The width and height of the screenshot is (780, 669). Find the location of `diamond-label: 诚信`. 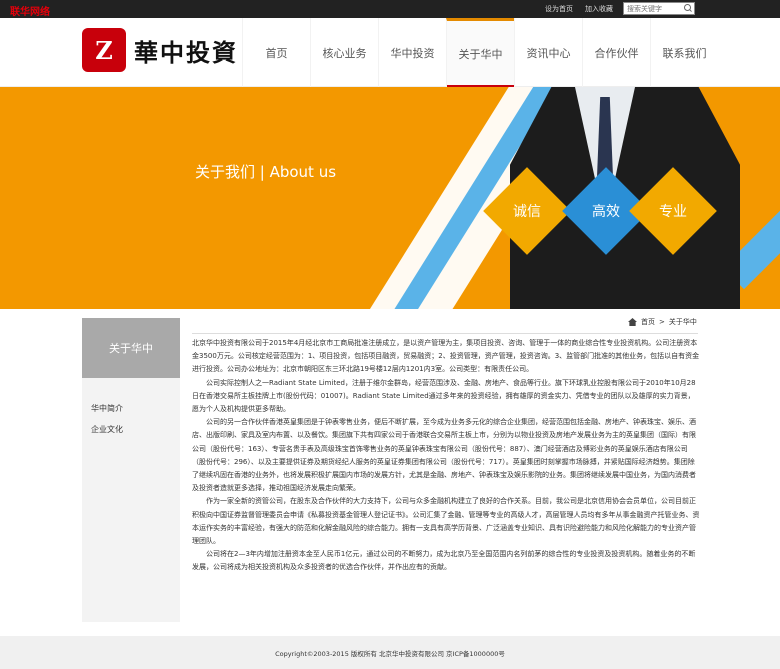

diamond-label: 诚信 is located at coordinates (527, 212).